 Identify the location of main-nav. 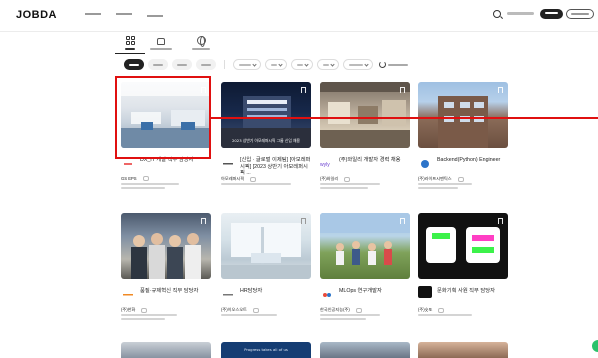
(122, 15).